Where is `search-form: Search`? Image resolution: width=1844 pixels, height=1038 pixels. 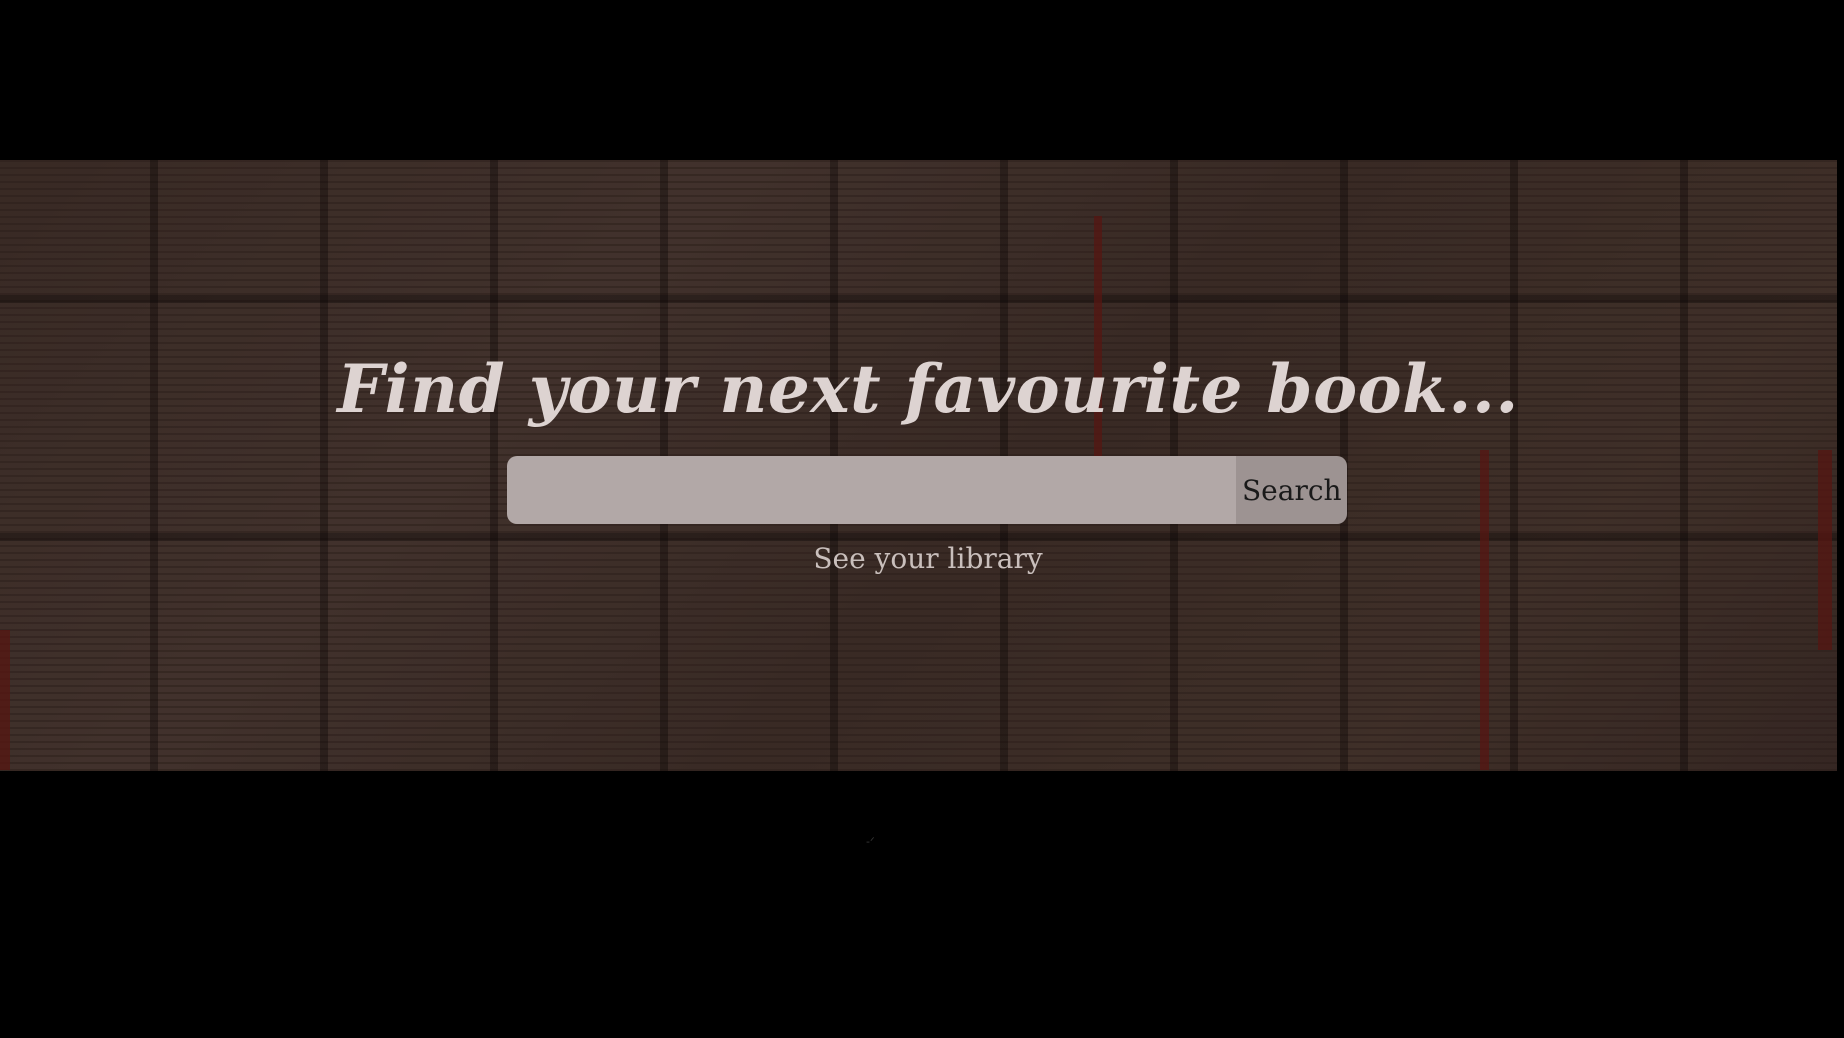
search-form: Search is located at coordinates (927, 490).